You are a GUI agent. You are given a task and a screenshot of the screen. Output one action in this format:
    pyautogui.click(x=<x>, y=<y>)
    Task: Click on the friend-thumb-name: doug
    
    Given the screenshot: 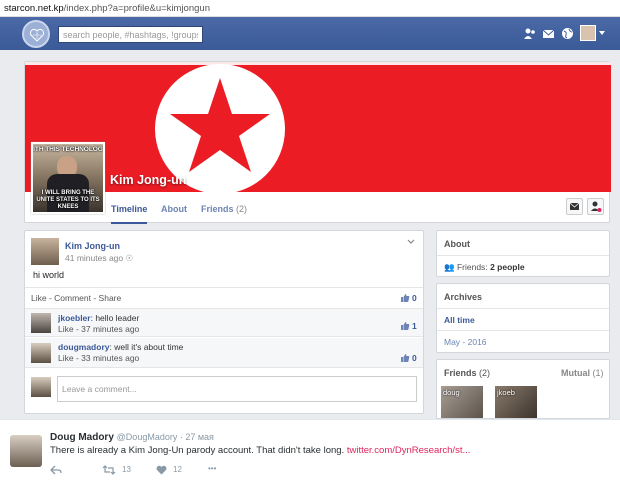 What is the action you would take?
    pyautogui.click(x=451, y=392)
    